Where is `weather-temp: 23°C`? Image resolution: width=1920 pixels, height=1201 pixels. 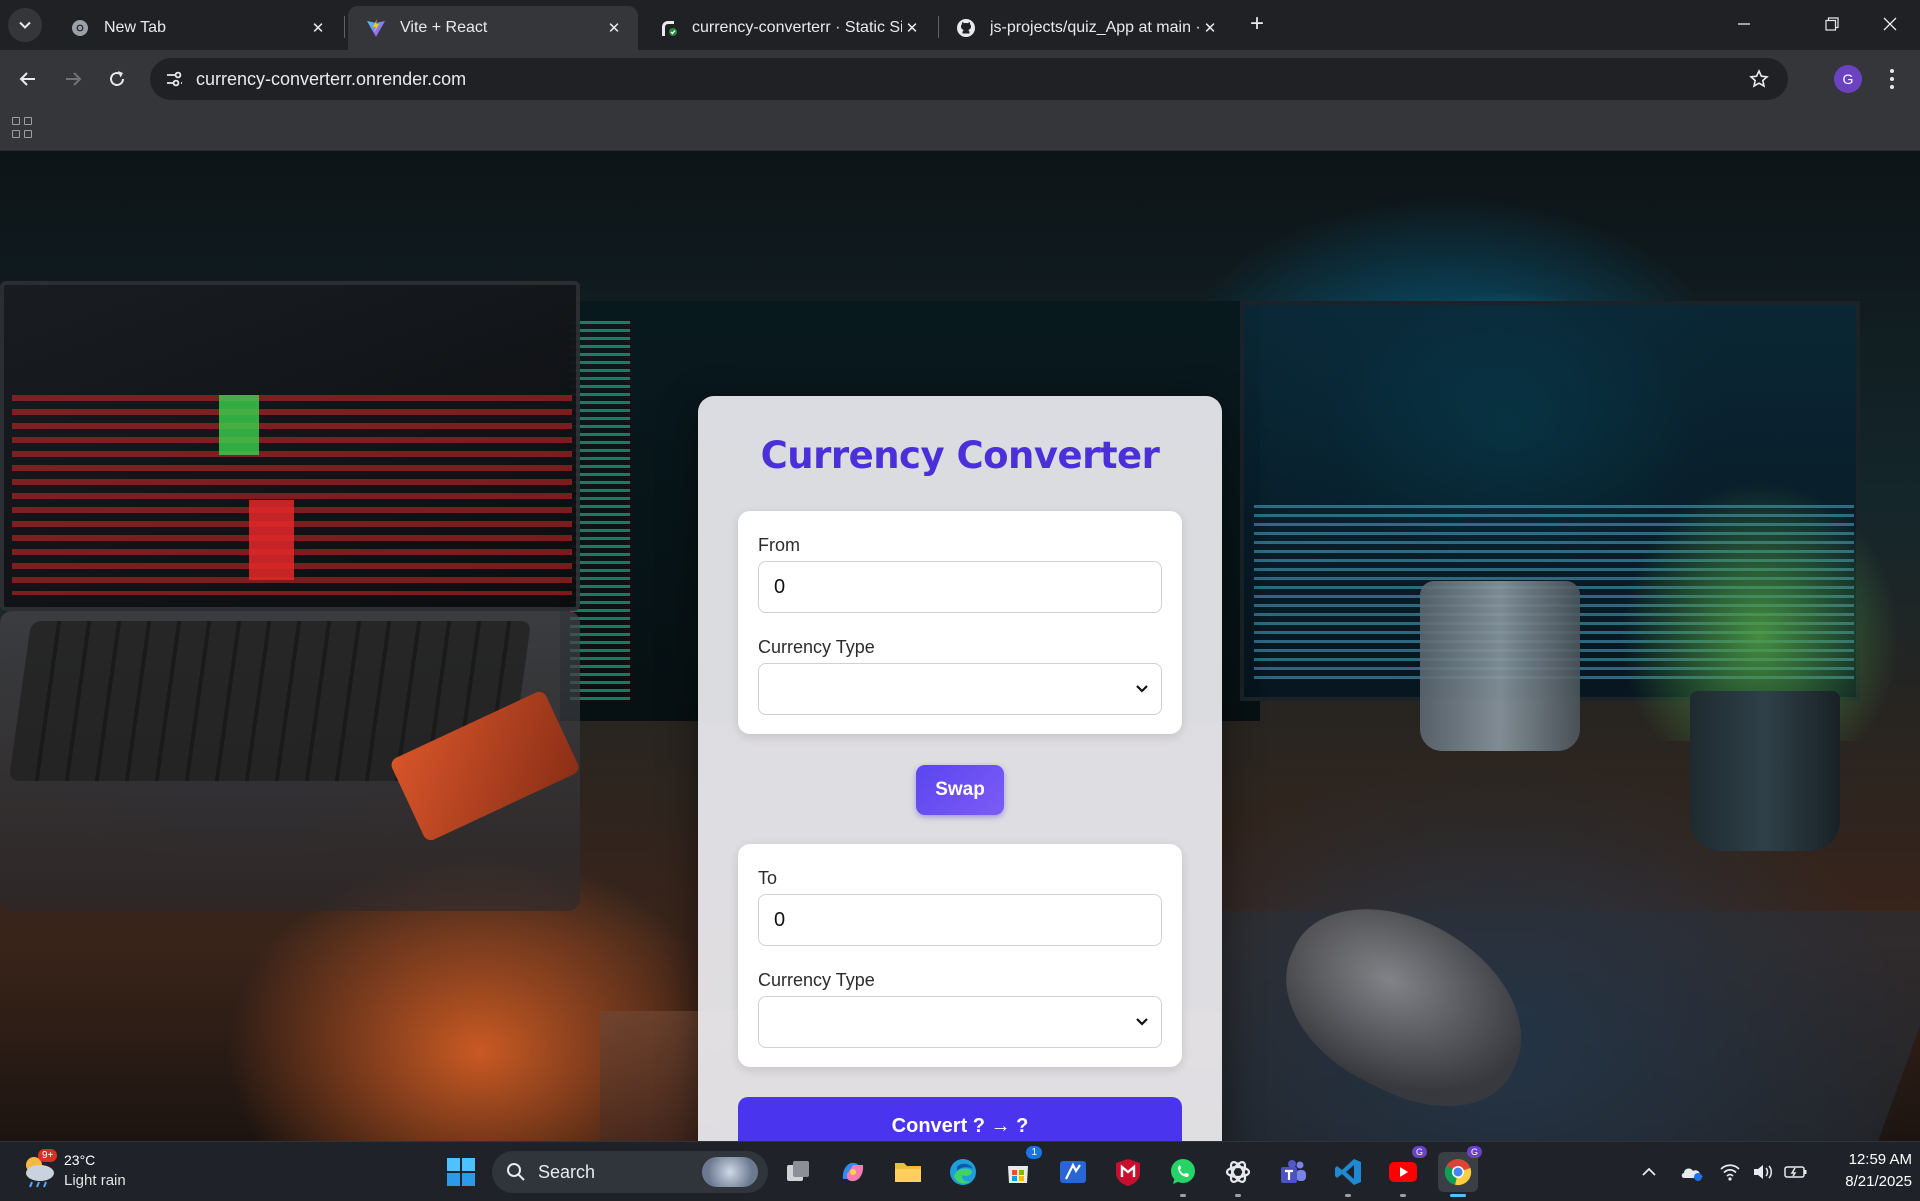
weather-temp: 23°C is located at coordinates (80, 1160).